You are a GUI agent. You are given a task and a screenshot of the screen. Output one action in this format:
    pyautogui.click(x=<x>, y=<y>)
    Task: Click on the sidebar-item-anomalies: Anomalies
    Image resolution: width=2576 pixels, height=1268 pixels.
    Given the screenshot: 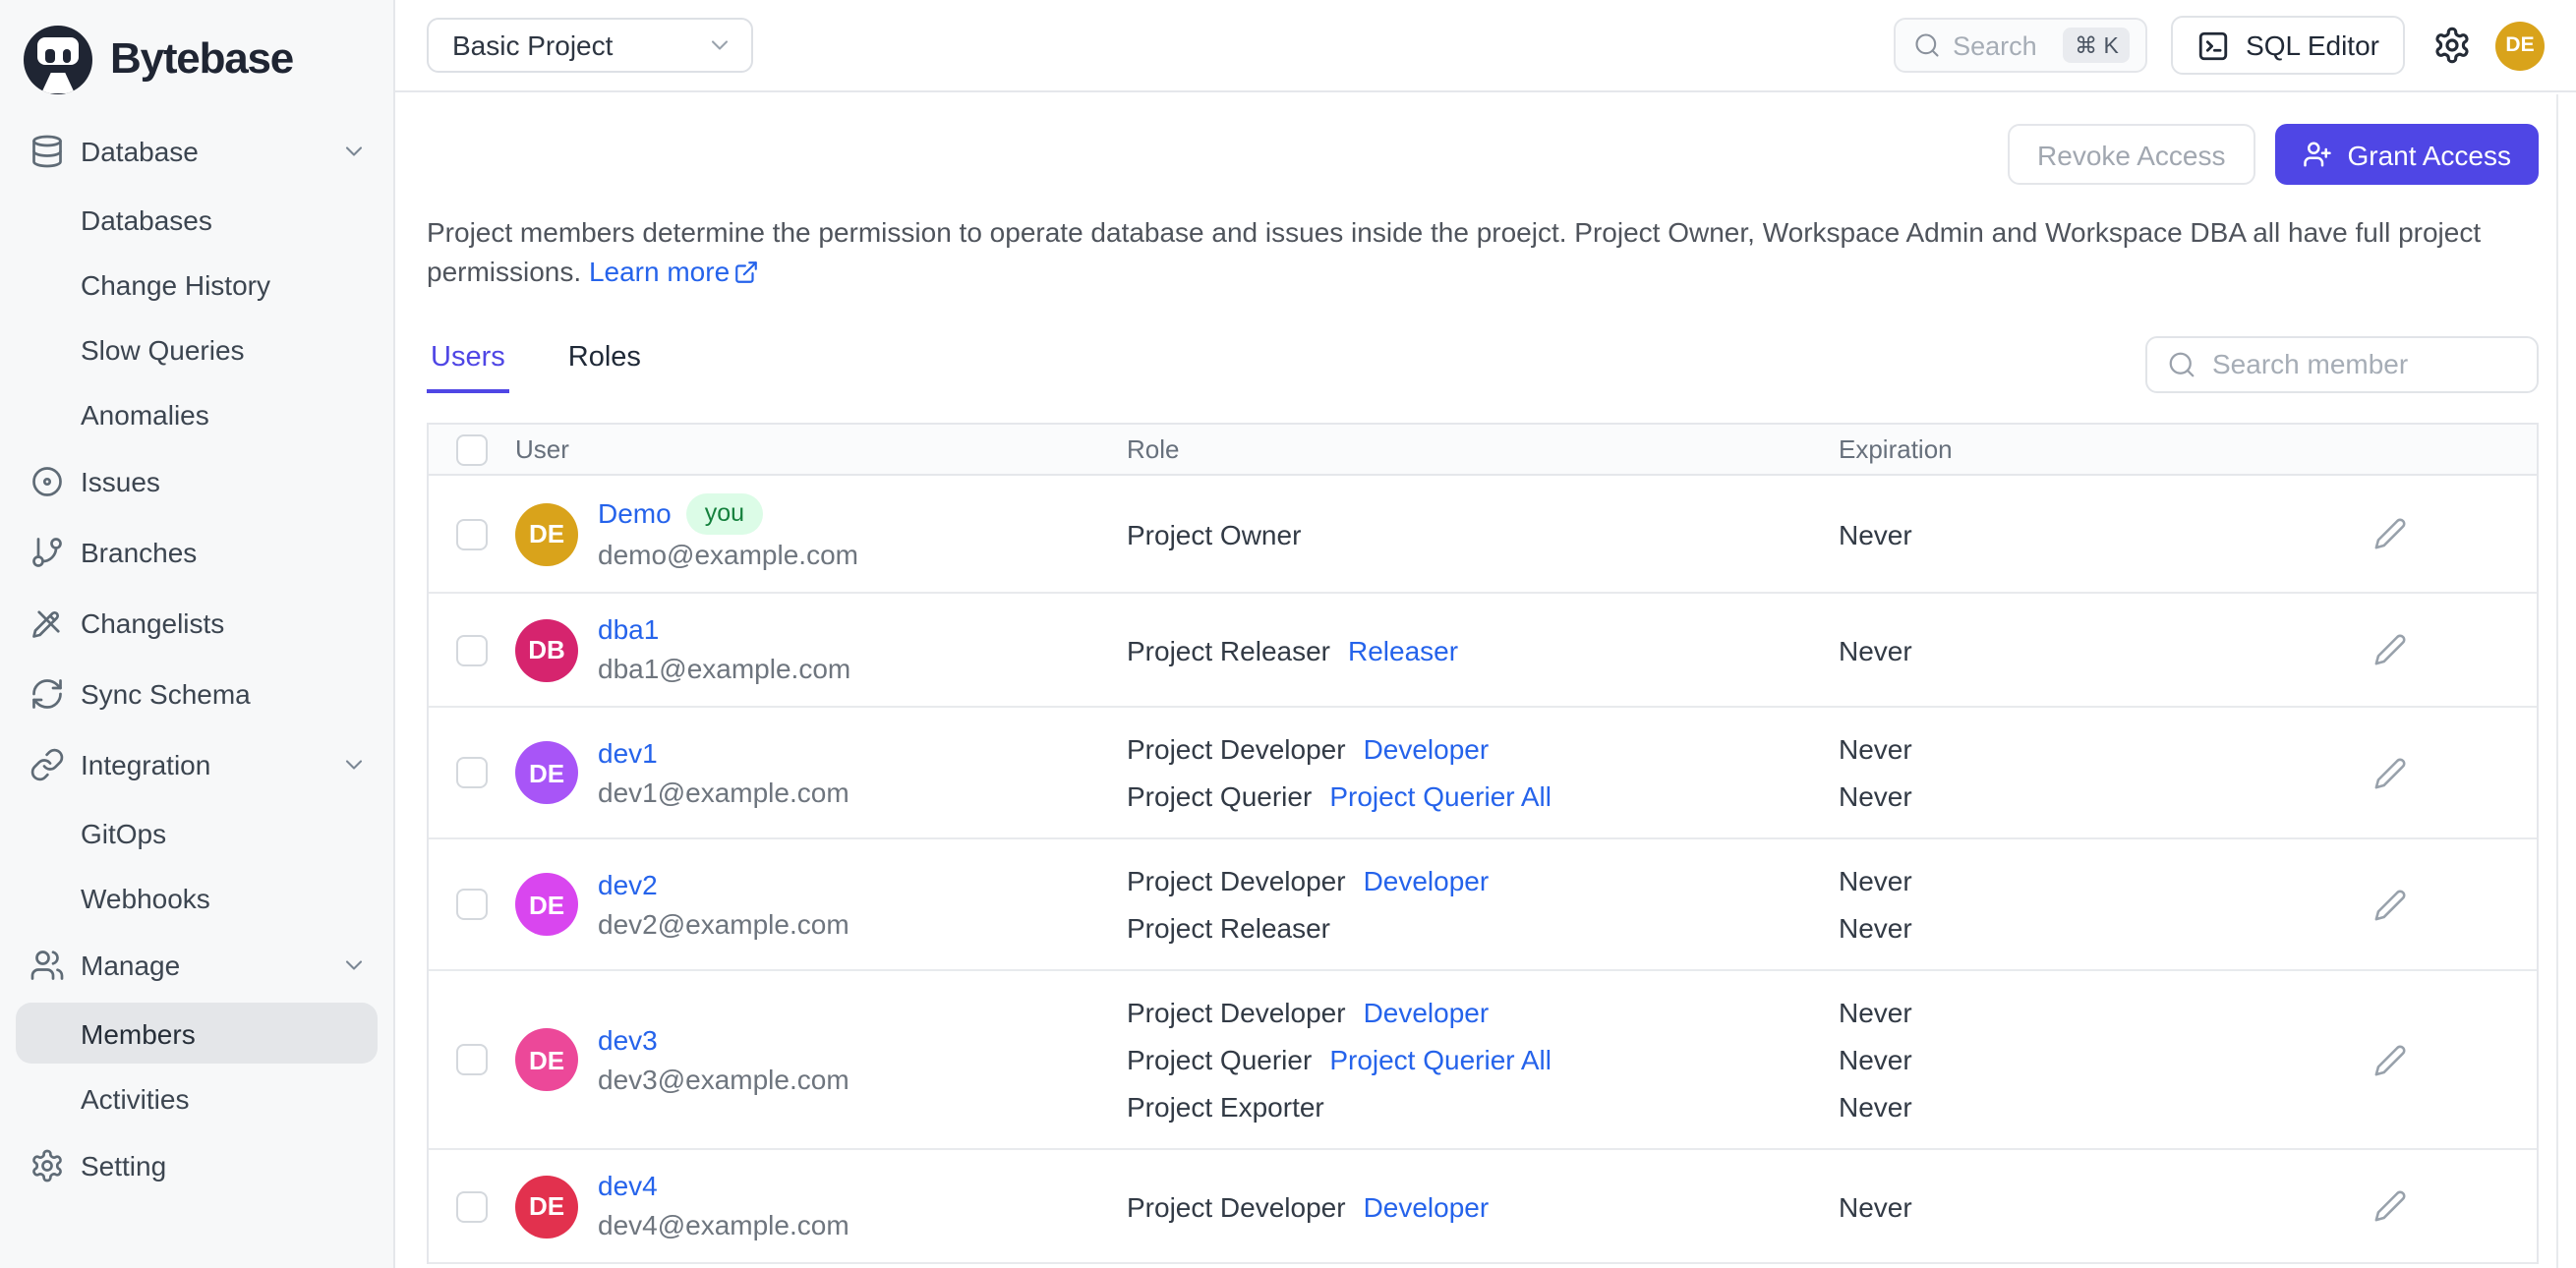 What is the action you would take?
    pyautogui.click(x=196, y=413)
    